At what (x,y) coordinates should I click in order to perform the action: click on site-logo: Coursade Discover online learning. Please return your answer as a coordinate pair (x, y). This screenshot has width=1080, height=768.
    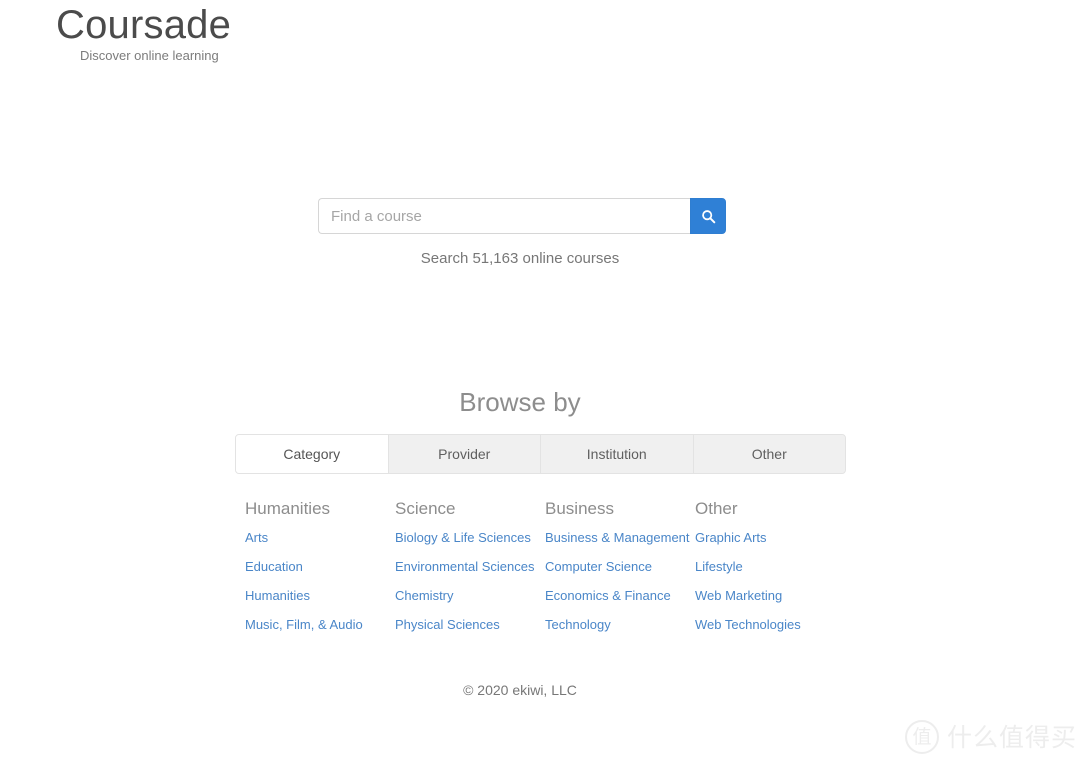
    Looking at the image, I should click on (216, 33).